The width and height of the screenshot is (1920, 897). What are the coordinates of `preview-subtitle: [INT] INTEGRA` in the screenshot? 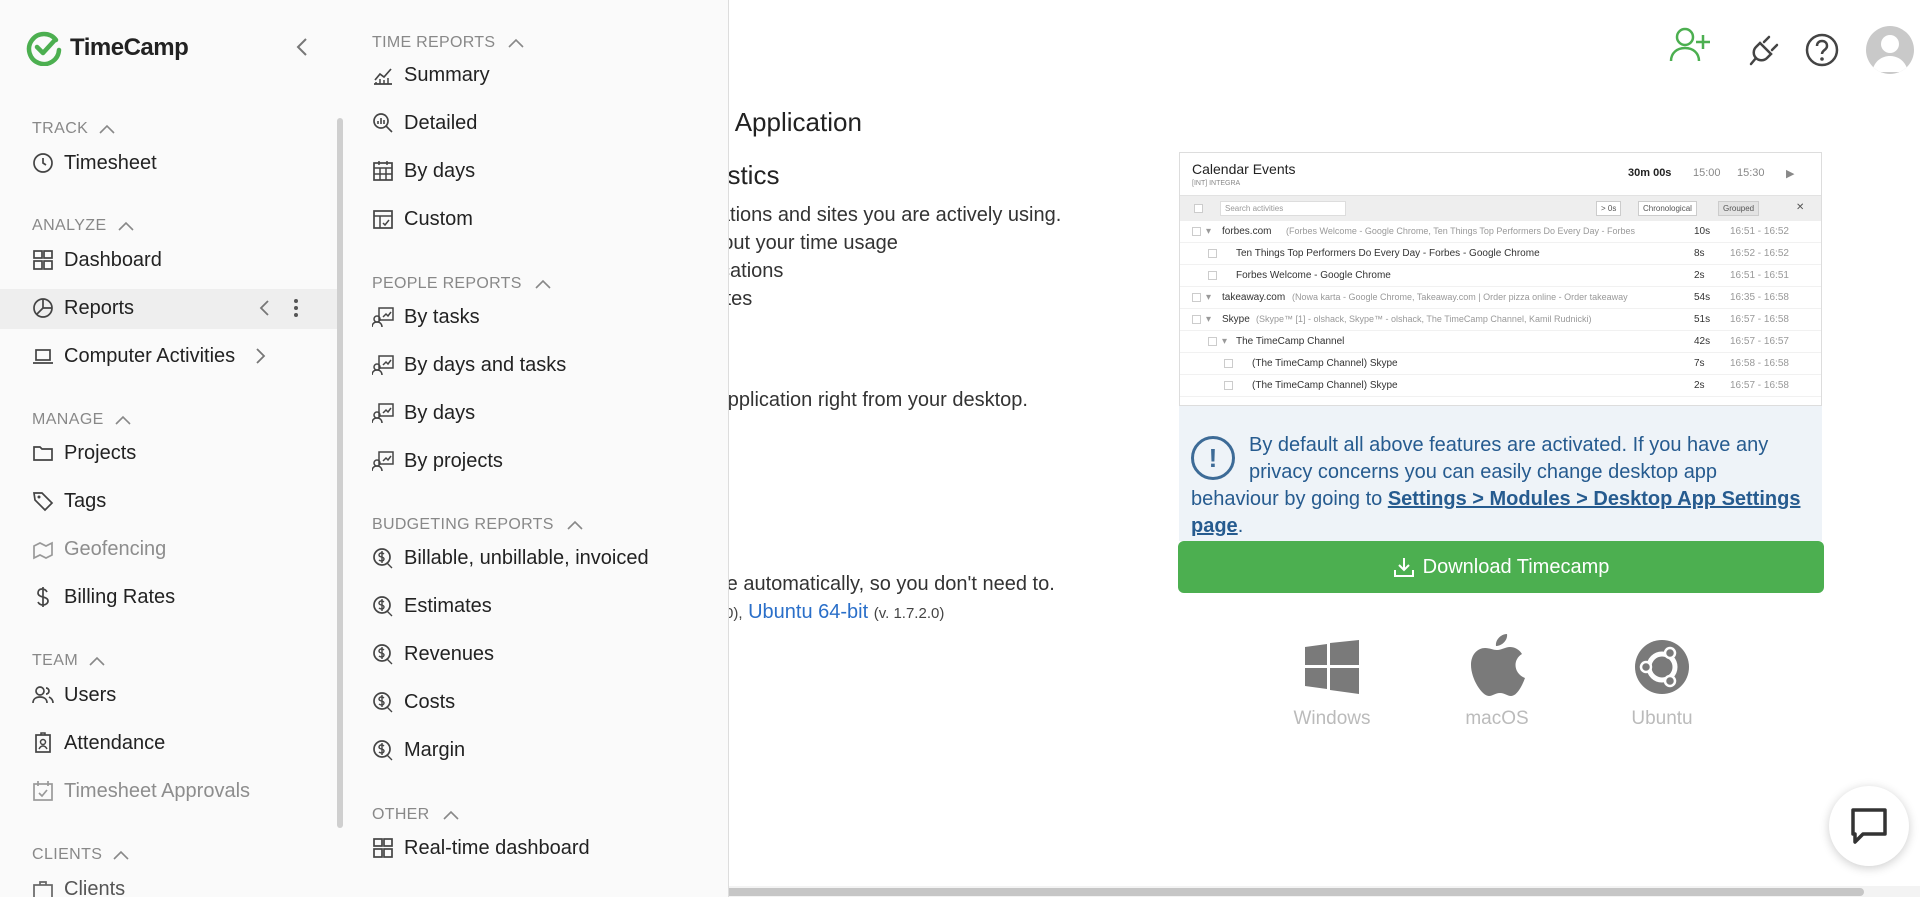 It's located at (1216, 183).